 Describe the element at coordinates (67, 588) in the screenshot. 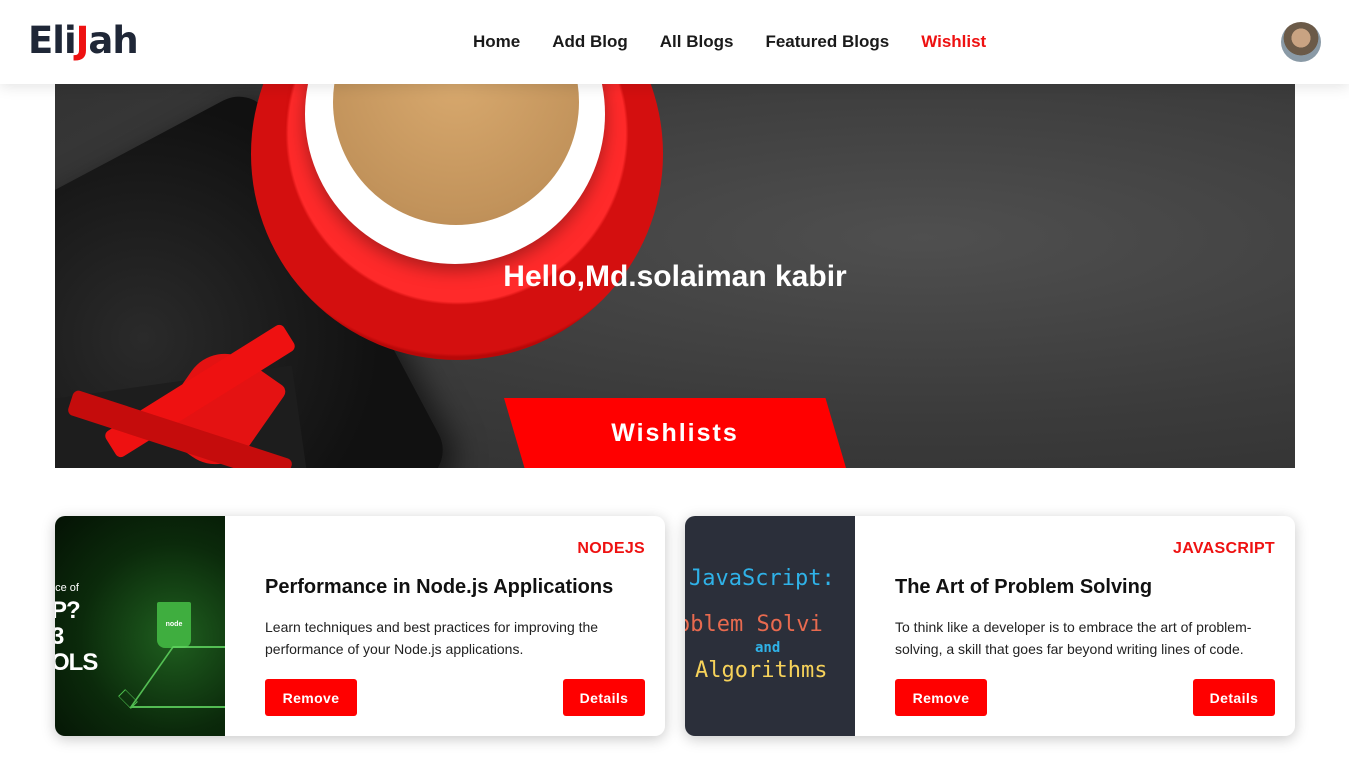

I see `thumbnail-text: nce of` at that location.